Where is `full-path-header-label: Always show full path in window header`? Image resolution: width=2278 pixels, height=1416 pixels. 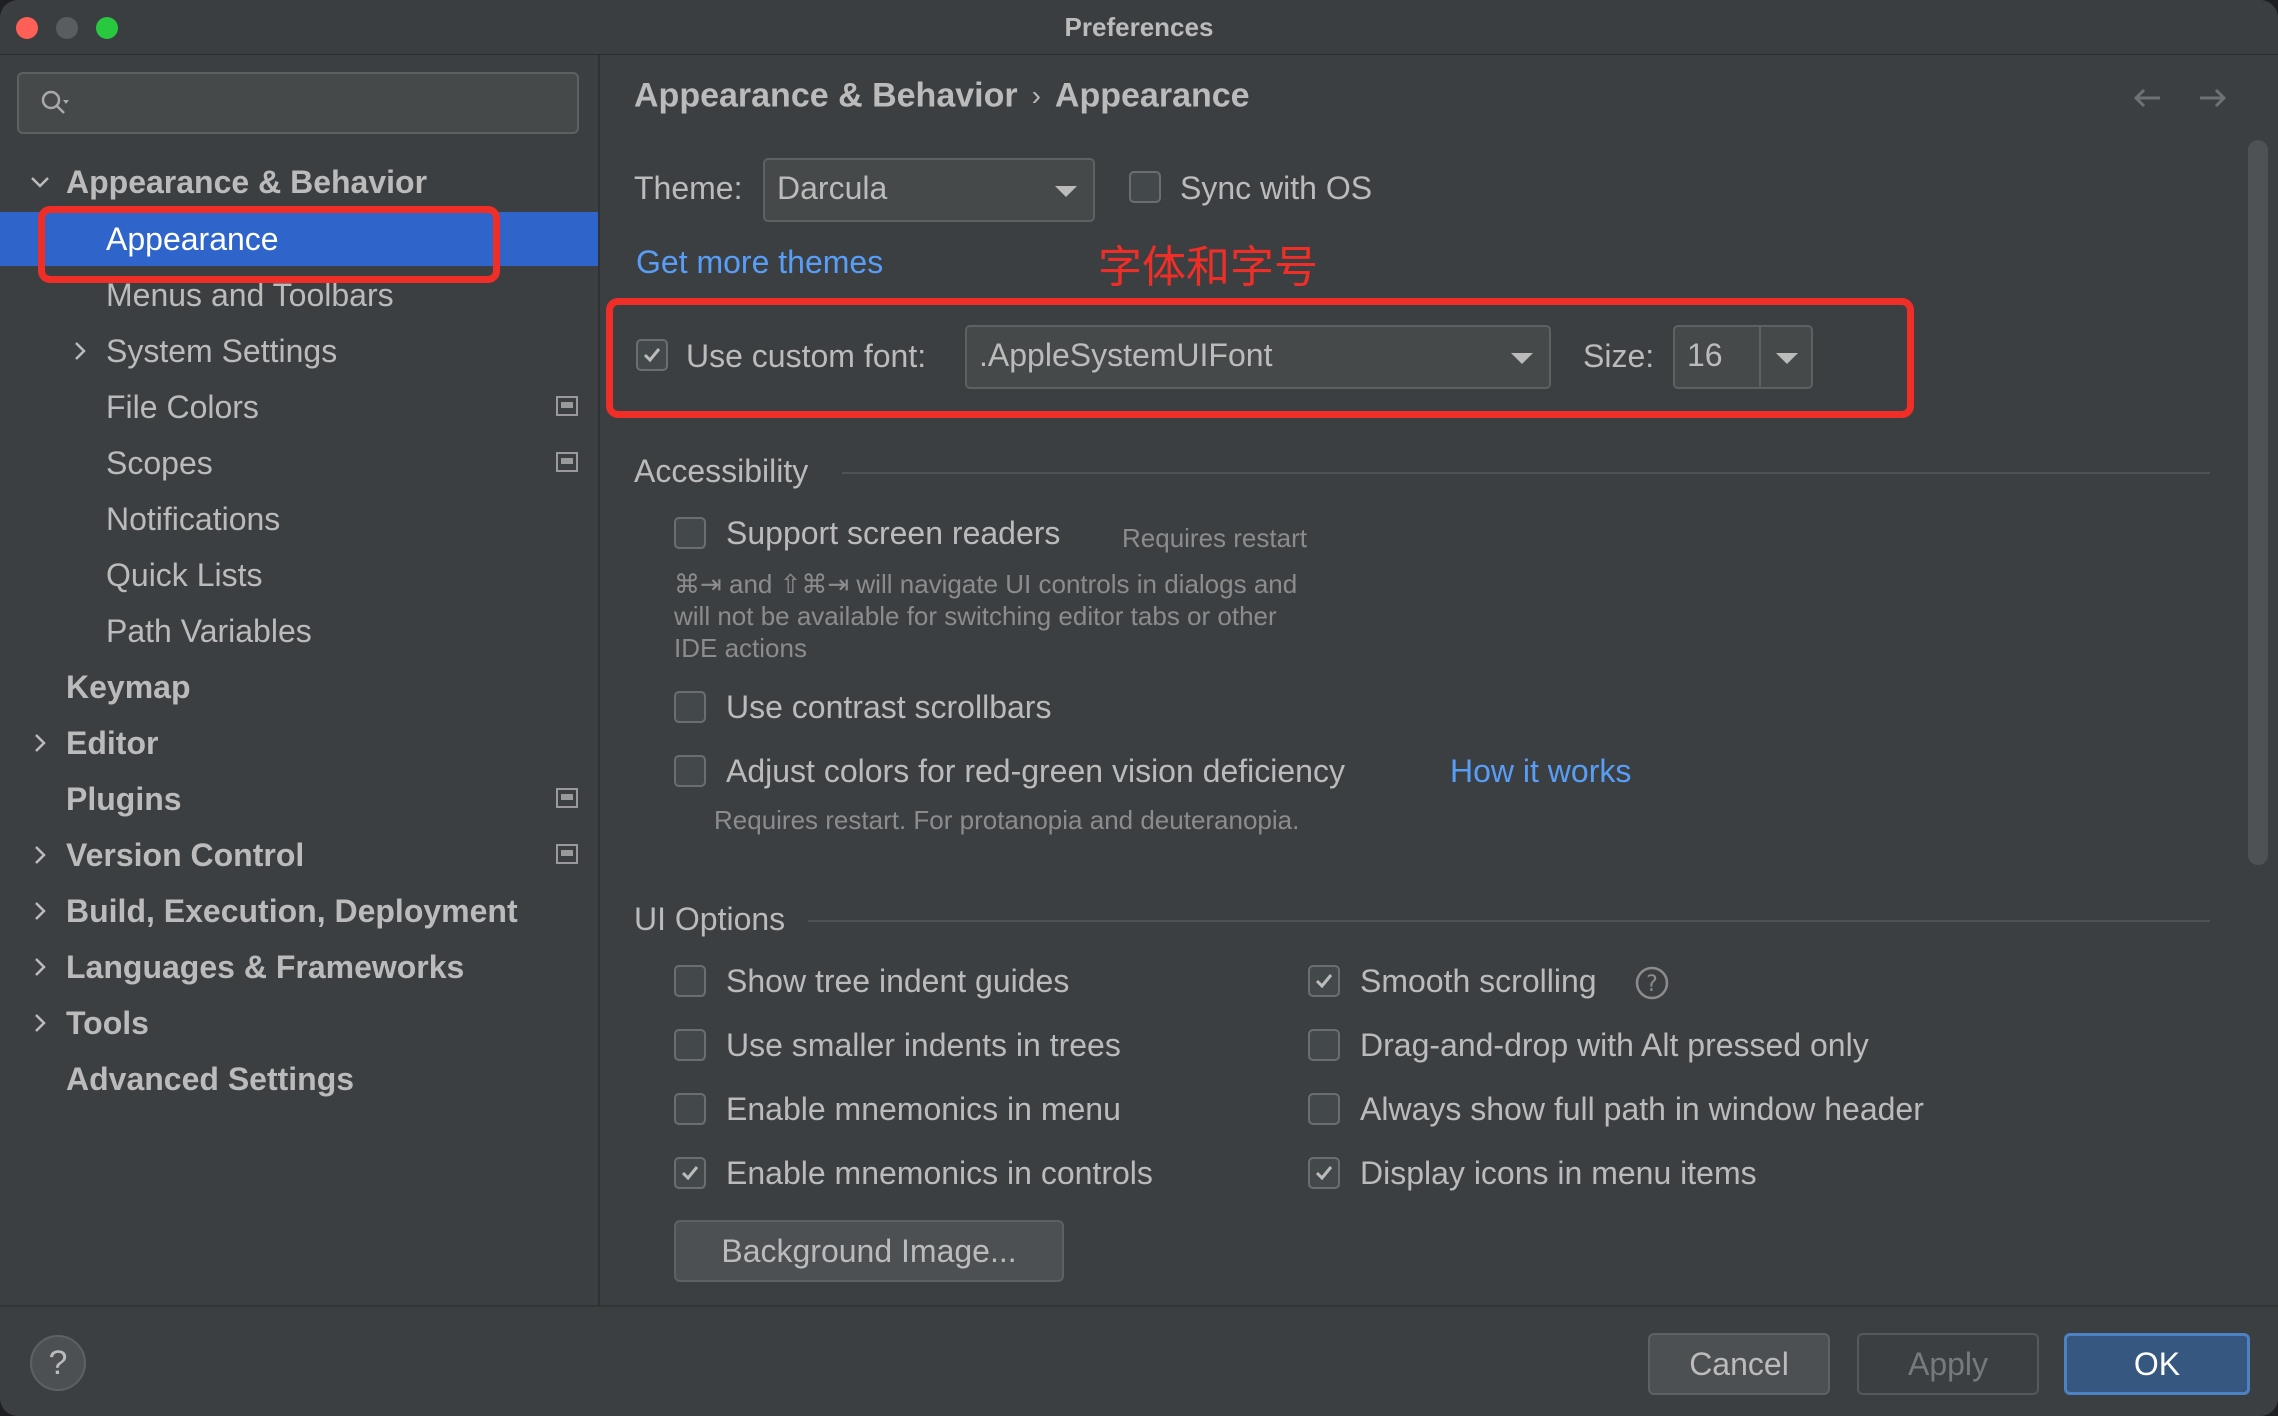
full-path-header-label: Always show full path in window header is located at coordinates (1642, 1109).